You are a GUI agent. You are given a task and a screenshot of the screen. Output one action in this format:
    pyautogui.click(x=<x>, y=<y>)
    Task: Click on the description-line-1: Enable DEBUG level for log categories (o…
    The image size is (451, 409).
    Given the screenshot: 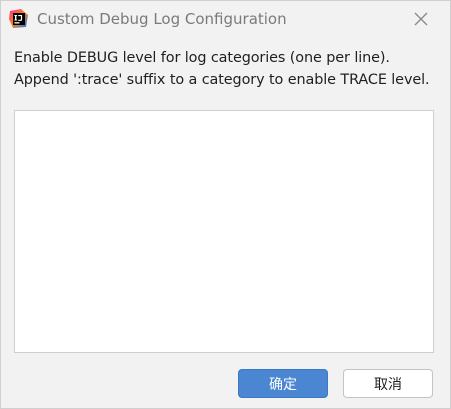 What is the action you would take?
    pyautogui.click(x=202, y=58)
    